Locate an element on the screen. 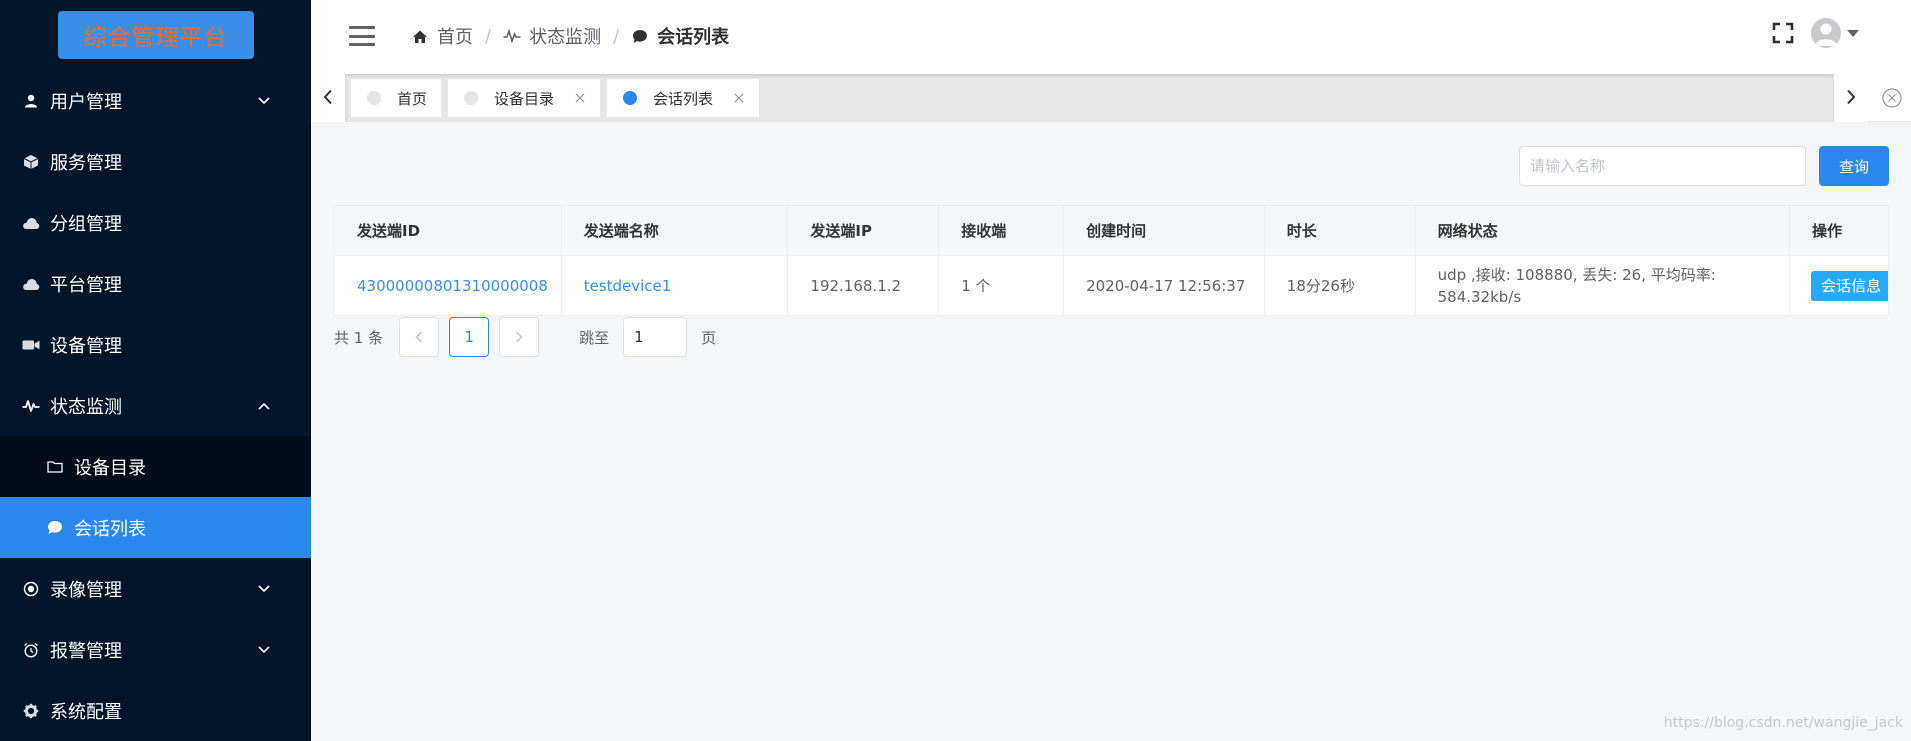 This screenshot has width=1911, height=741. session-info-button: 会话信息 is located at coordinates (1849, 285).